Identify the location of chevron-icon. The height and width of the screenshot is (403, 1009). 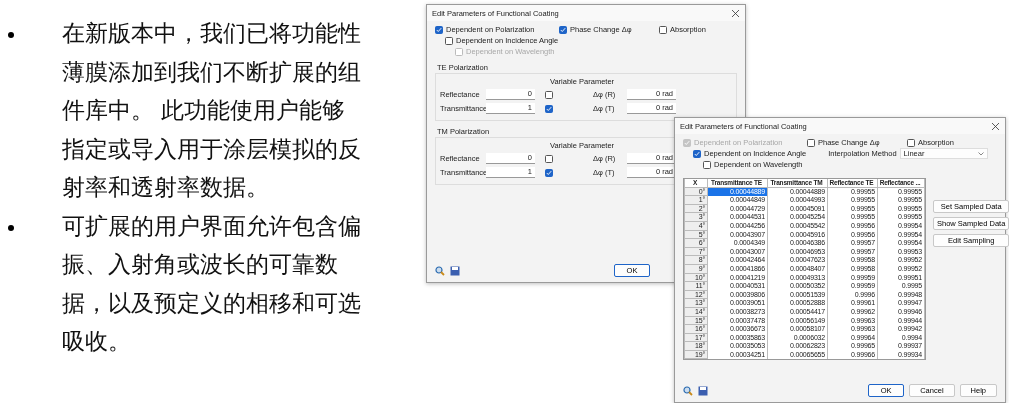
(980, 153).